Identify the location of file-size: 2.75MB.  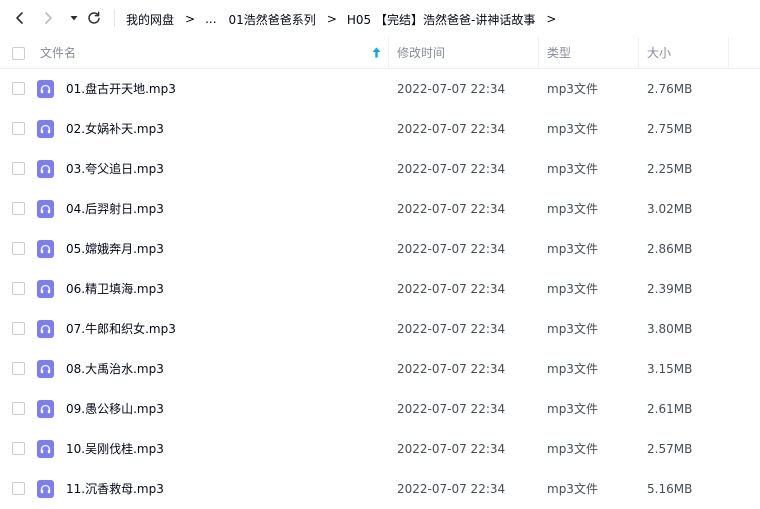
(670, 129).